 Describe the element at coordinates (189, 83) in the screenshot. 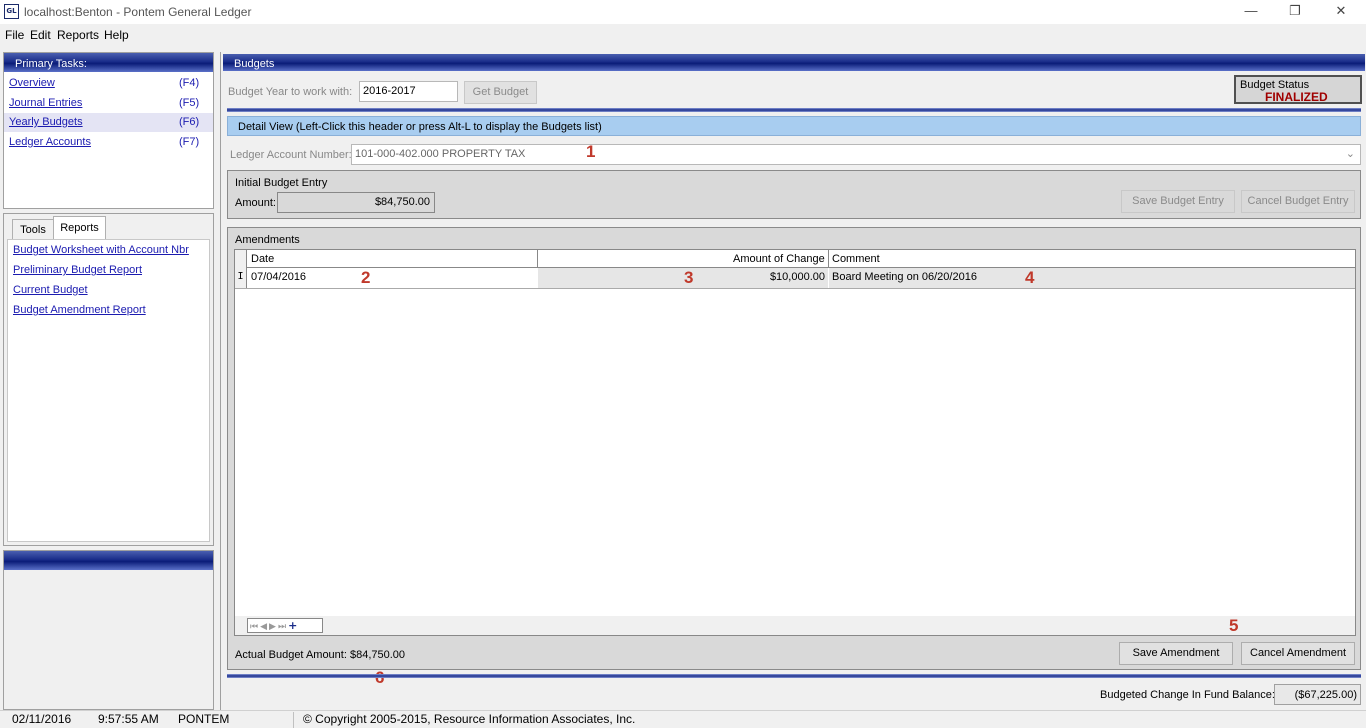

I see `task-shortcut: (F4)` at that location.